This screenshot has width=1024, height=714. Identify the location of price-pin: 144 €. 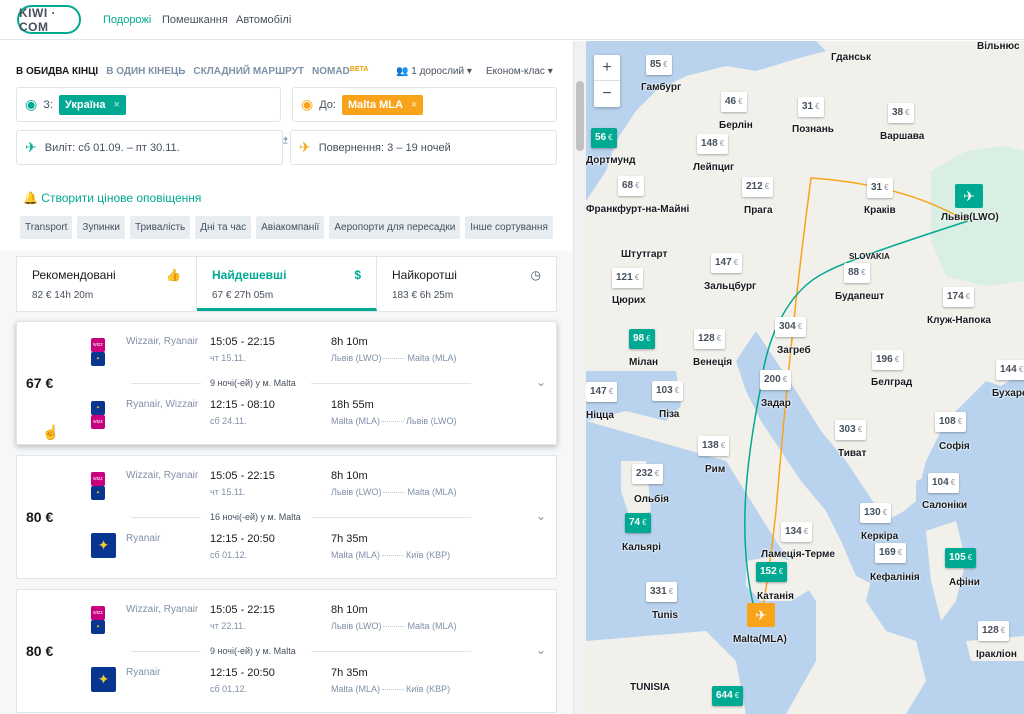
(1010, 370).